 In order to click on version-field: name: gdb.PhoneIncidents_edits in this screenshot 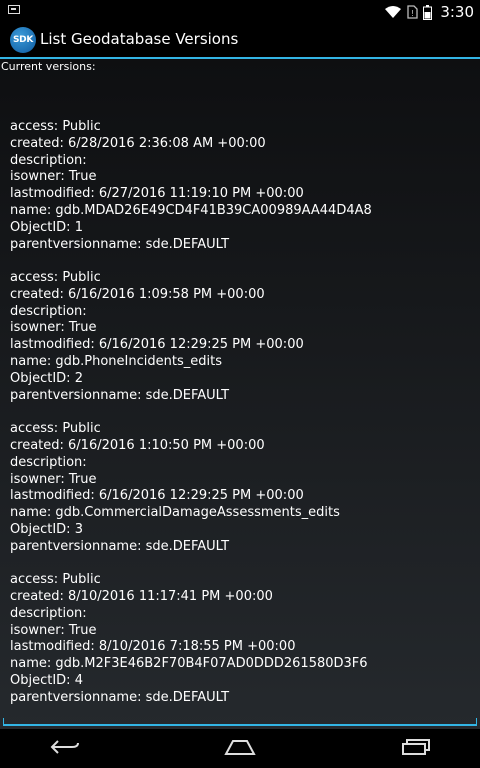, I will do `click(116, 362)`.